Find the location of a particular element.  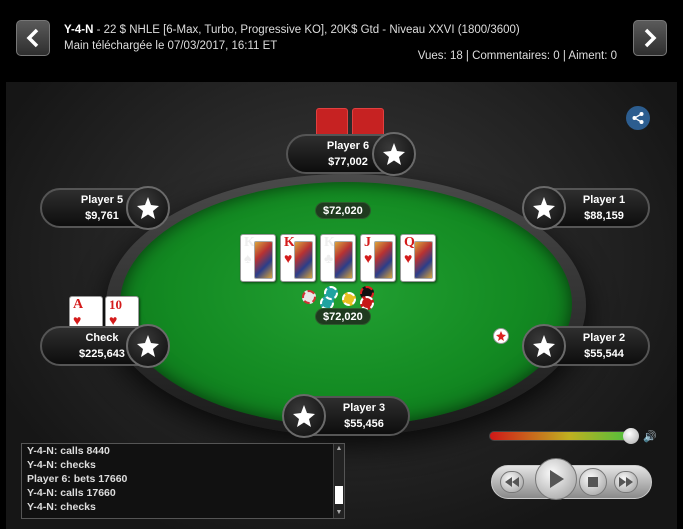

board-card-4: J ♥ is located at coordinates (378, 258).